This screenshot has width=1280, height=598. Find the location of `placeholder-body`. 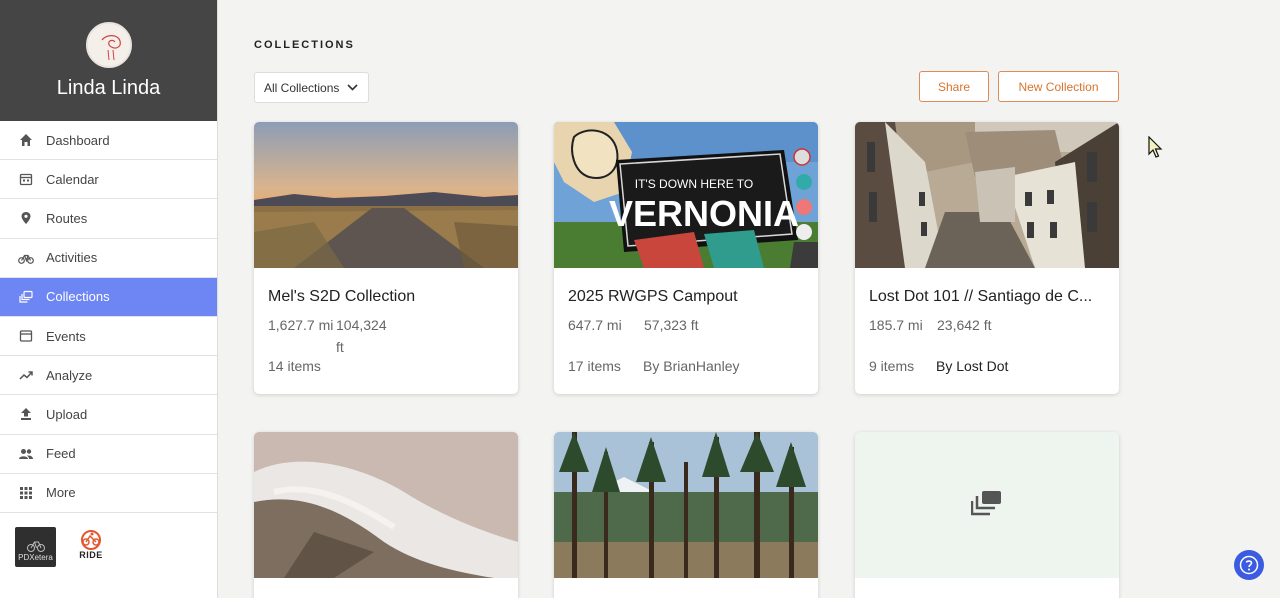

placeholder-body is located at coordinates (987, 588).